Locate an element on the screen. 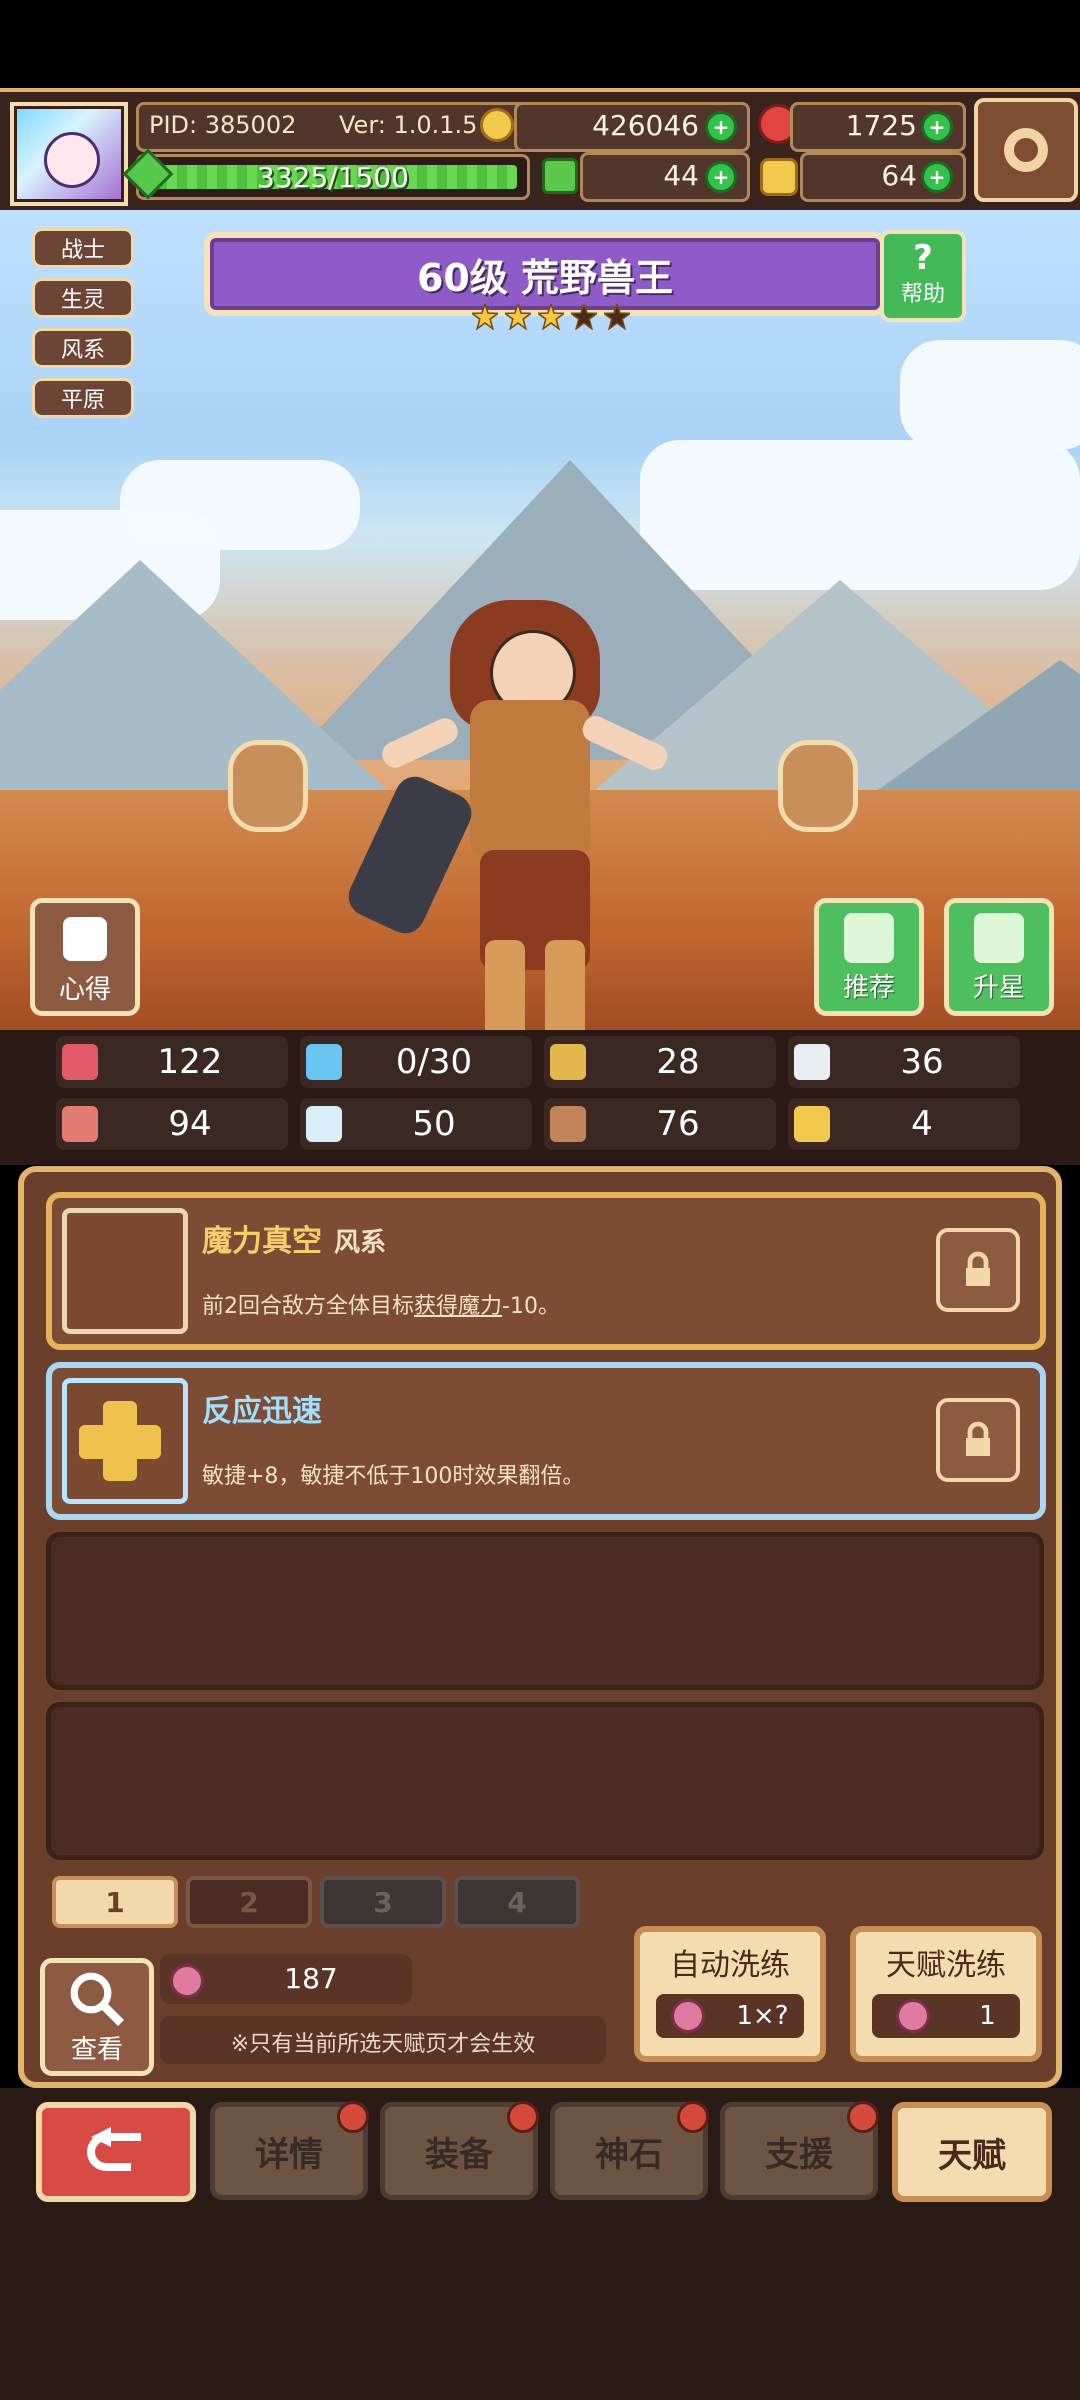 The width and height of the screenshot is (1080, 2400). nav-equipment: 装备 is located at coordinates (459, 2150).